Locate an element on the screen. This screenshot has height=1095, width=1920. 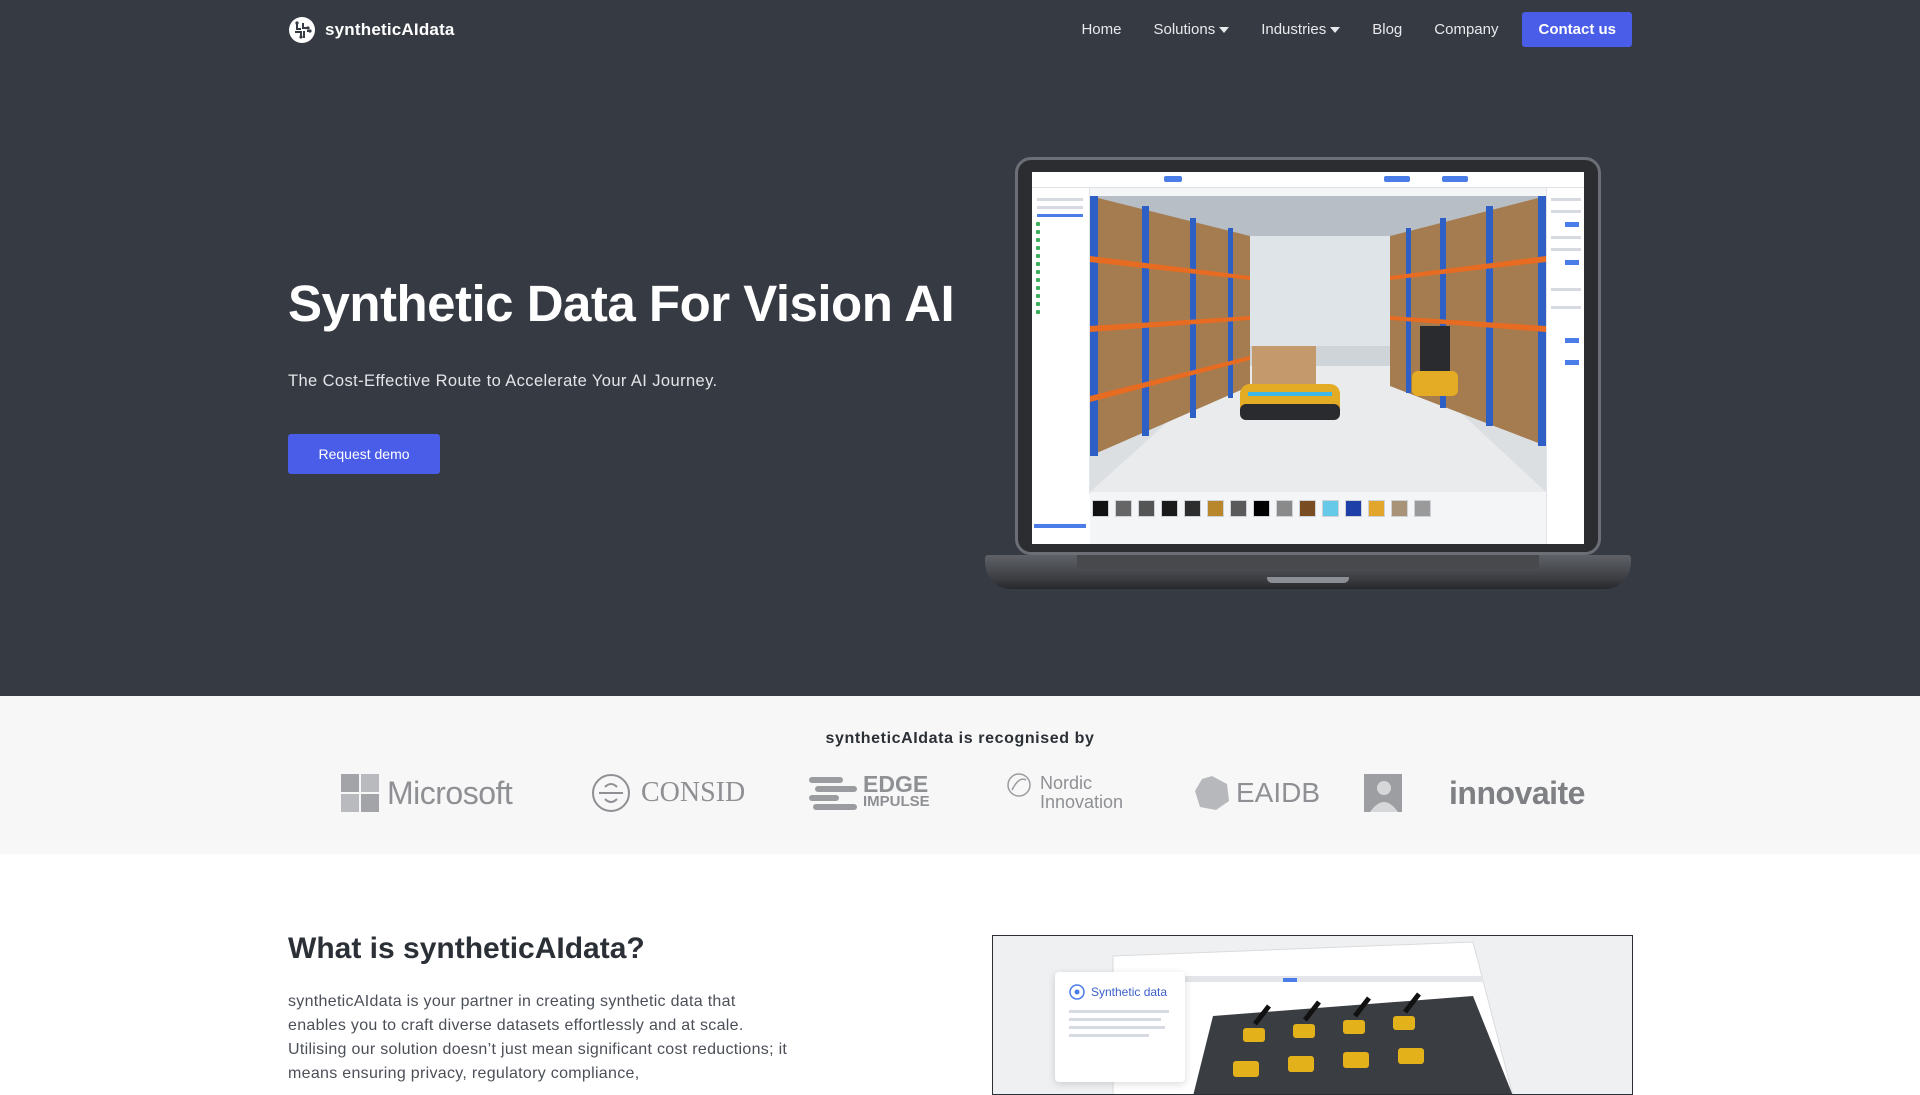
edge-impulse-logo: EDGE IMPULSE is located at coordinates (869, 793).